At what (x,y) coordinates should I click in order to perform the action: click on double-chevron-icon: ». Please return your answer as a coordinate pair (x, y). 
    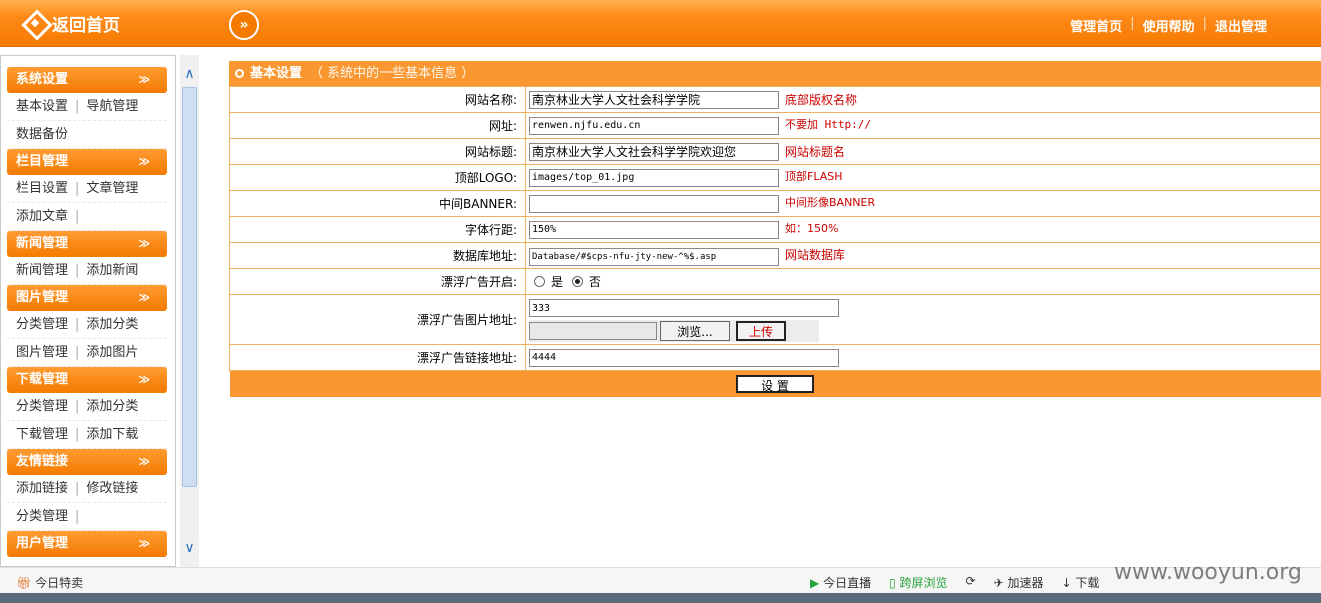
    Looking at the image, I should click on (244, 25).